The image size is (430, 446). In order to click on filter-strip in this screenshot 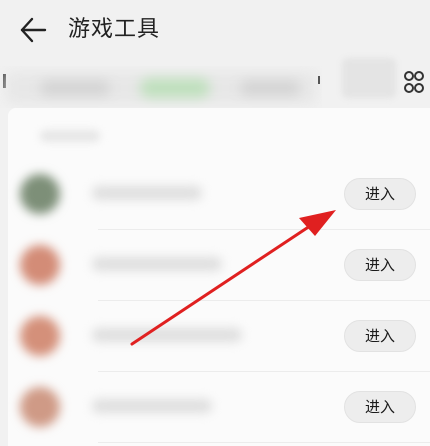, I will do `click(161, 87)`.